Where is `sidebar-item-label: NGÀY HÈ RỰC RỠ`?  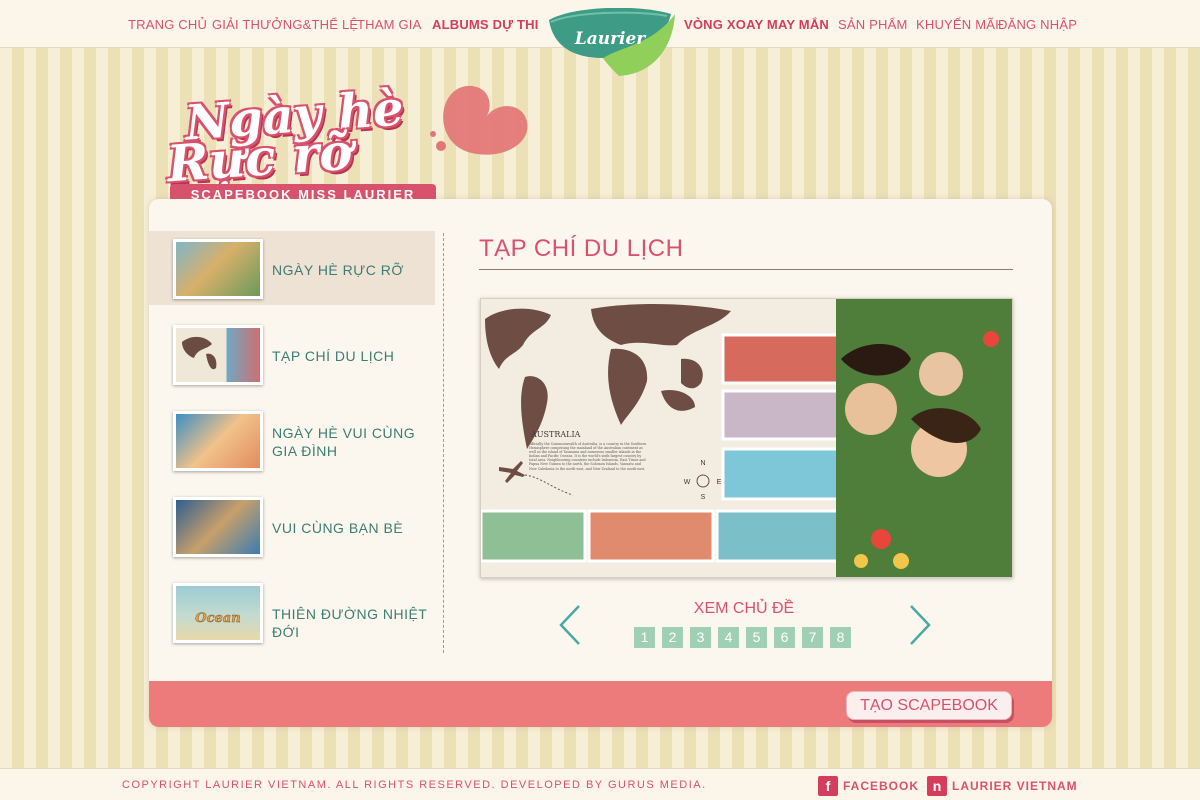 sidebar-item-label: NGÀY HÈ RỰC RỠ is located at coordinates (338, 270).